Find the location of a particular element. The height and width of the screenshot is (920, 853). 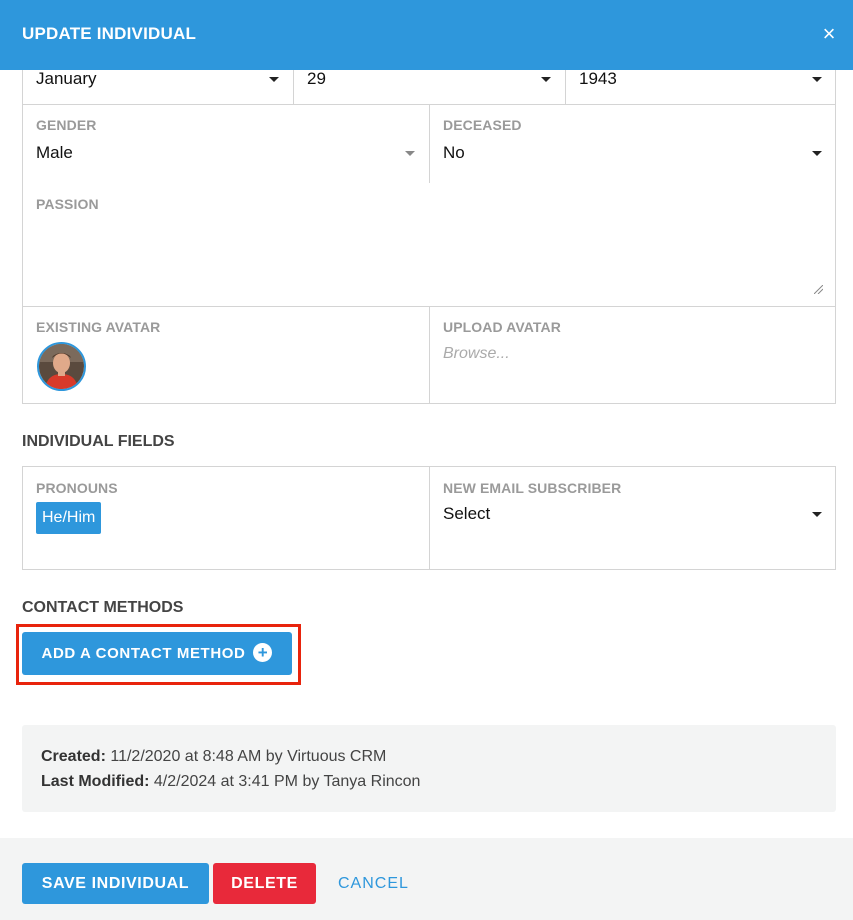

plus-circle-icon: + is located at coordinates (263, 653).